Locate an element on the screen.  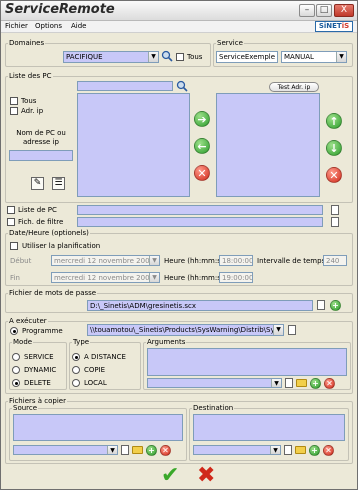
liste-pc-file-input is located at coordinates (200, 210).